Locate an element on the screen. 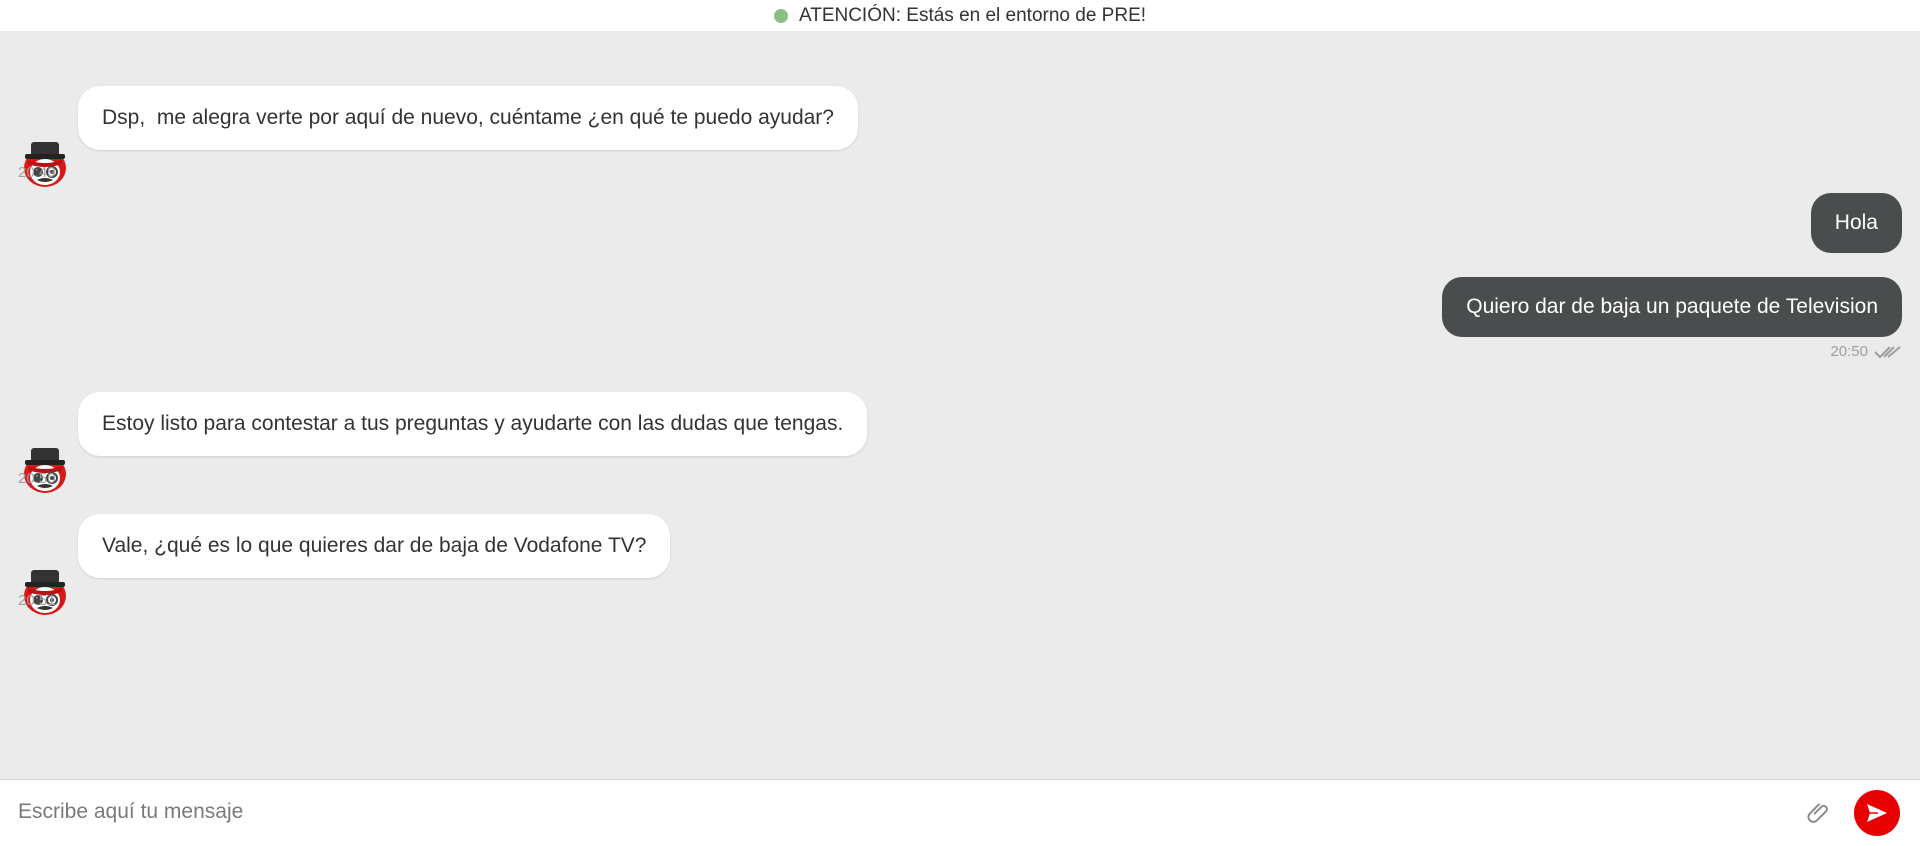 The image size is (1920, 846). read-receipt-icon is located at coordinates (1887, 351).